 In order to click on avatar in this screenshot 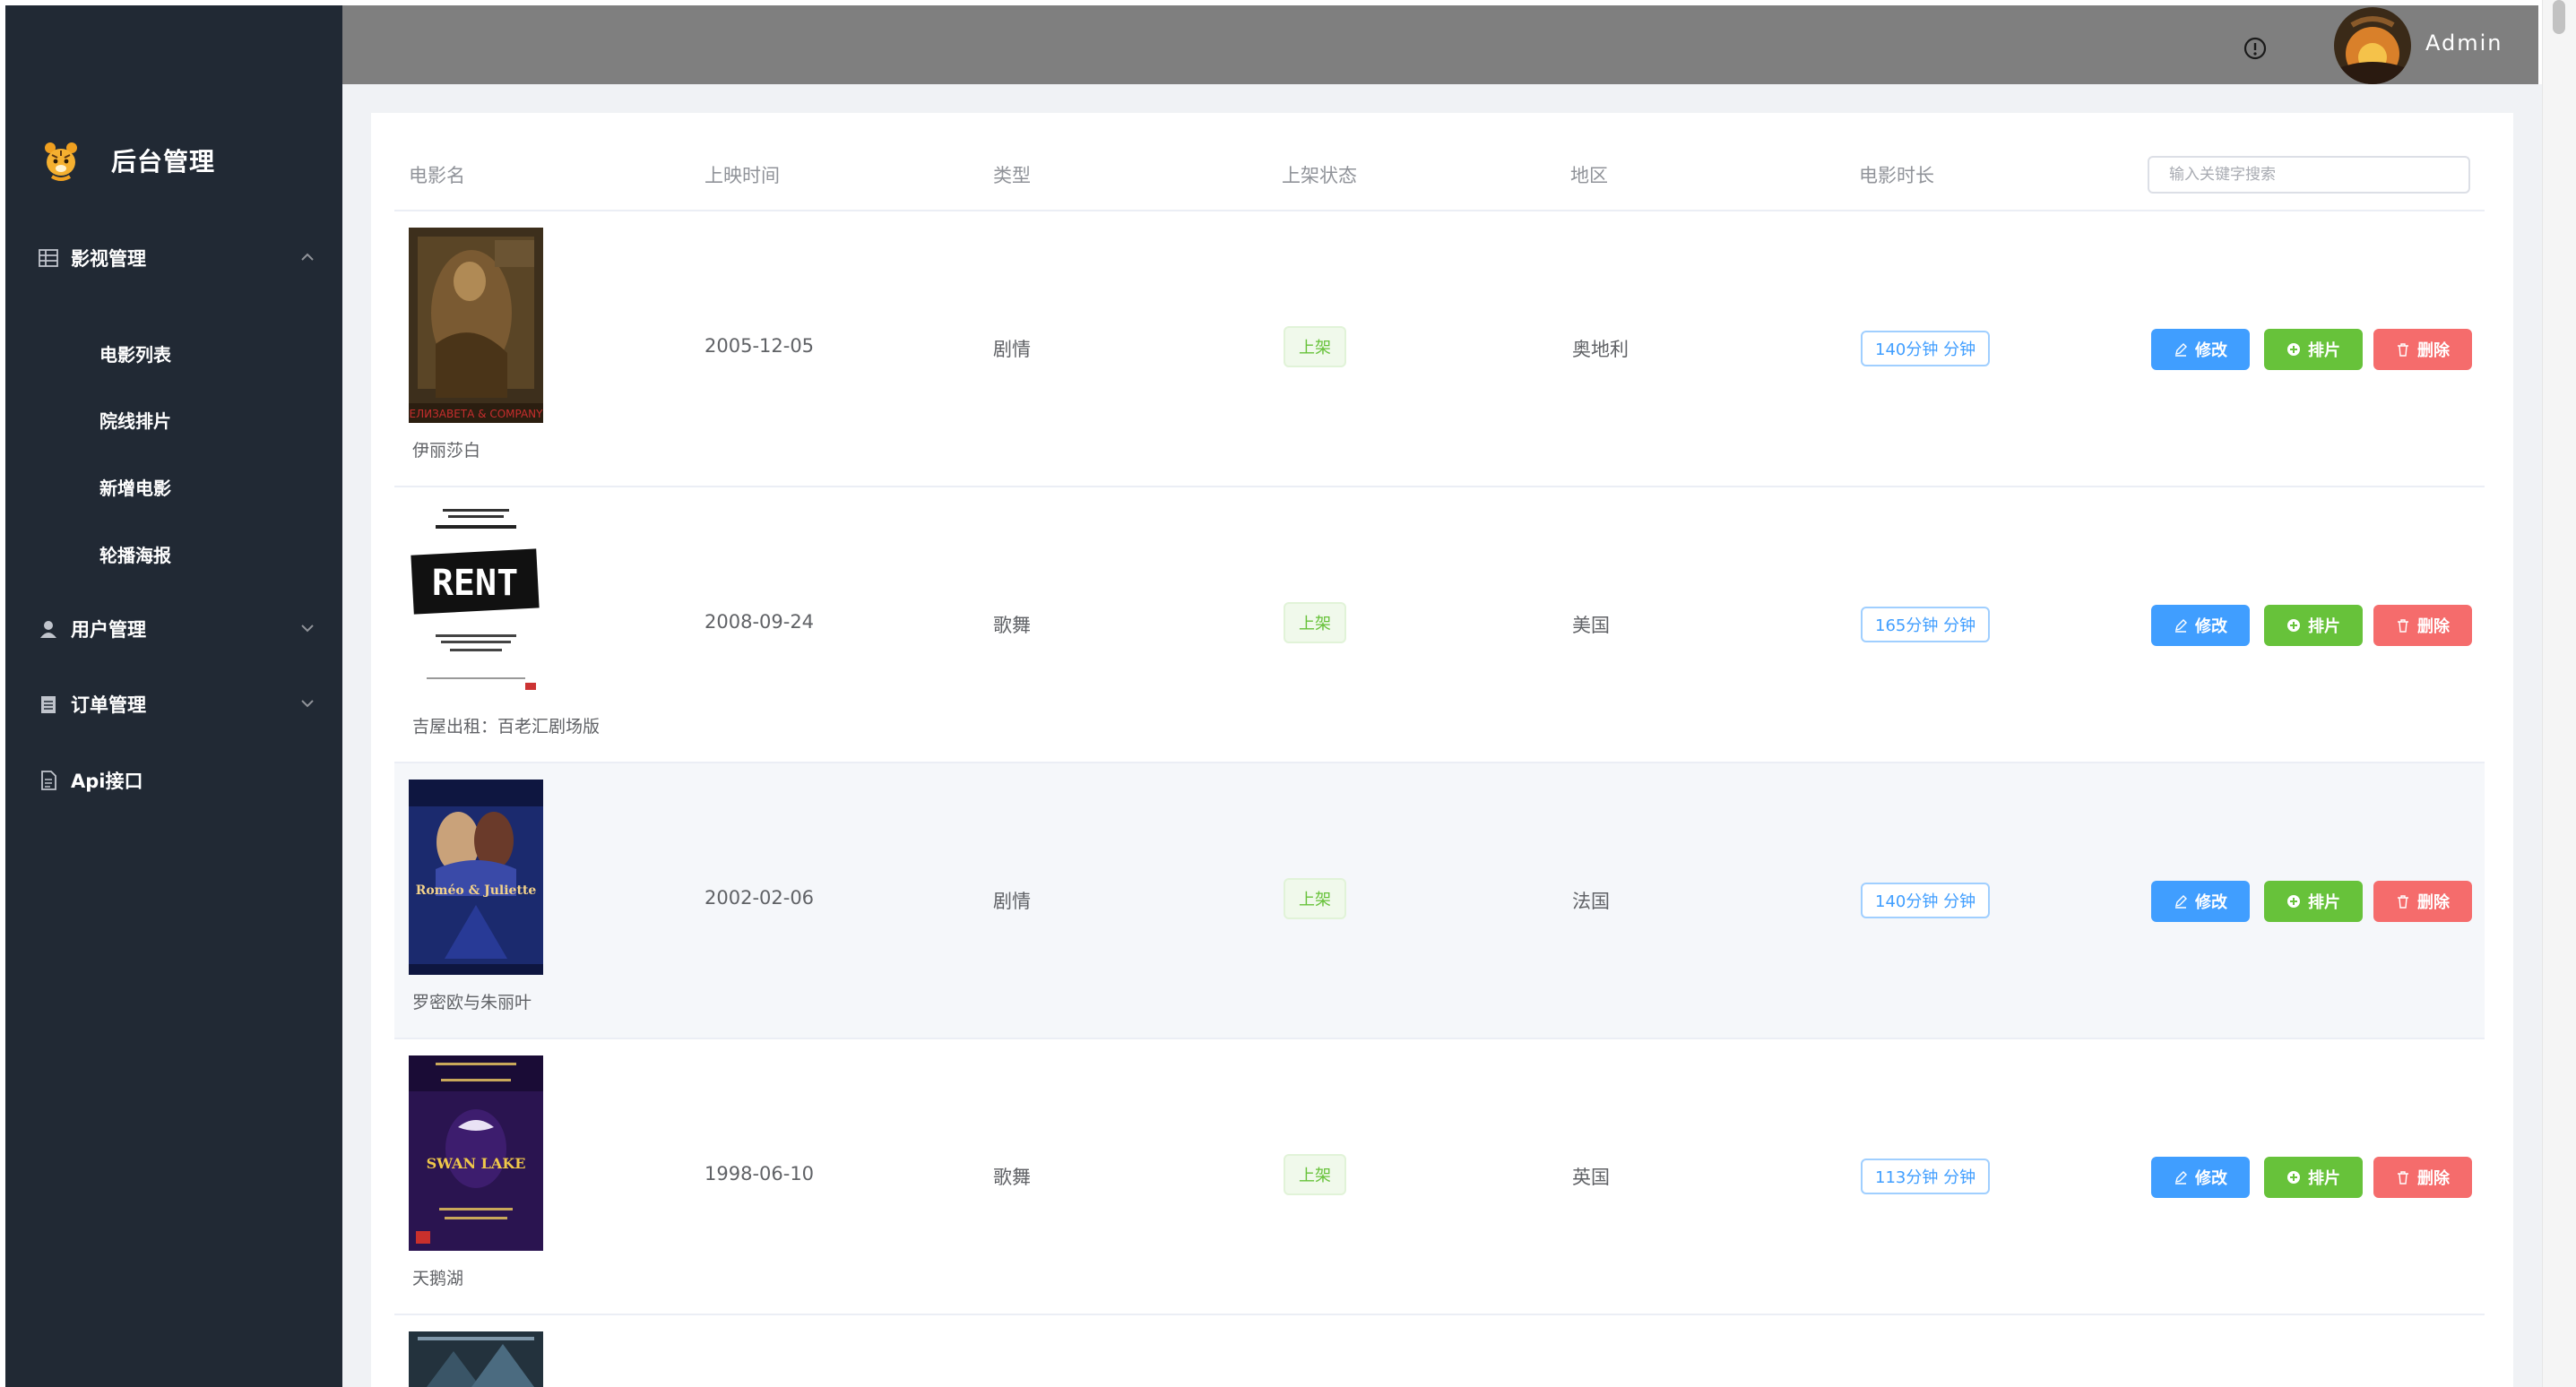, I will do `click(2372, 45)`.